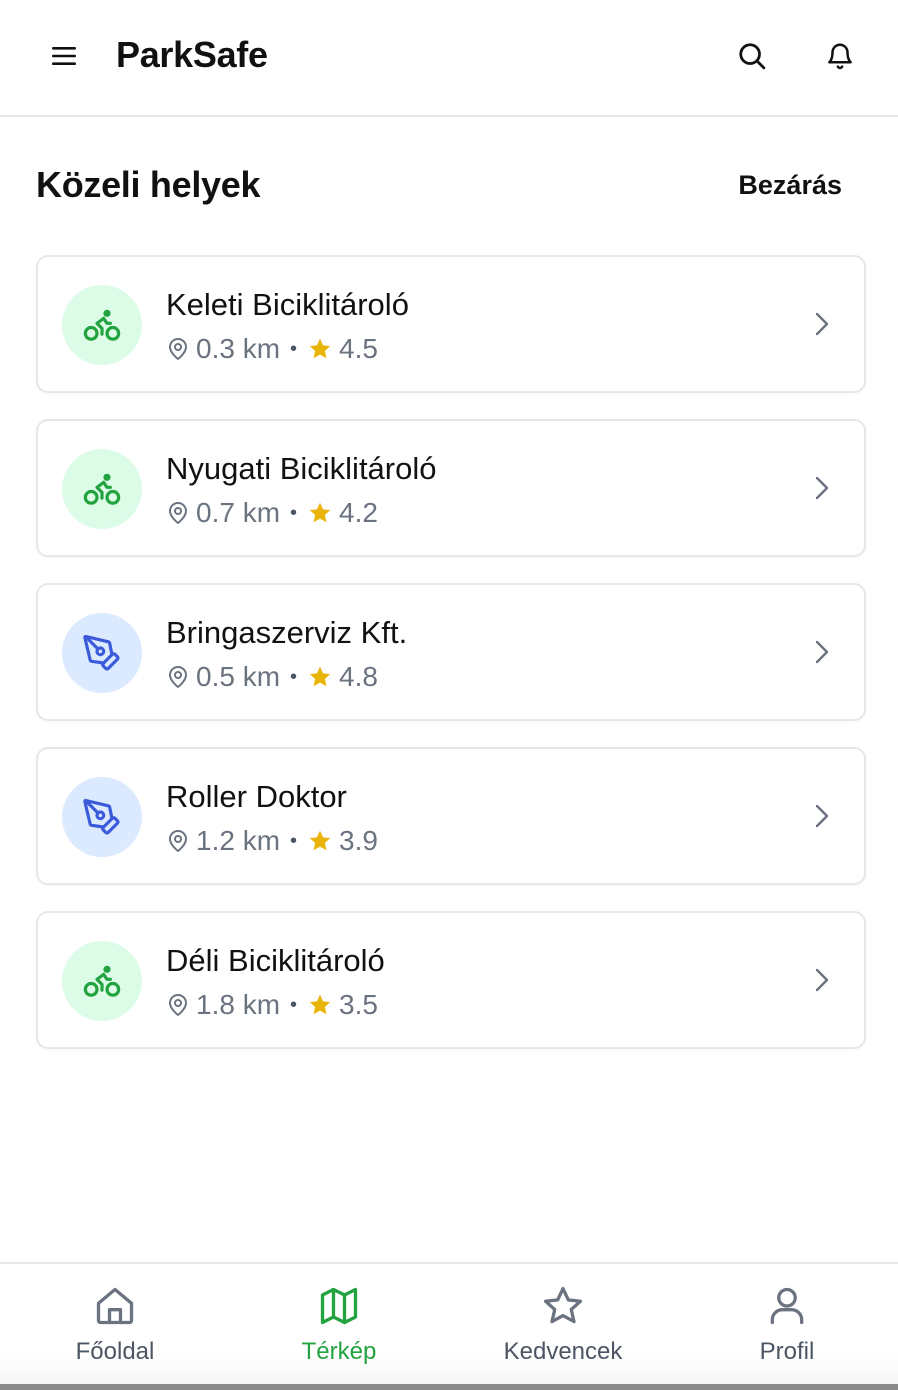  Describe the element at coordinates (238, 1004) in the screenshot. I see `place-distance: 1.8 km` at that location.